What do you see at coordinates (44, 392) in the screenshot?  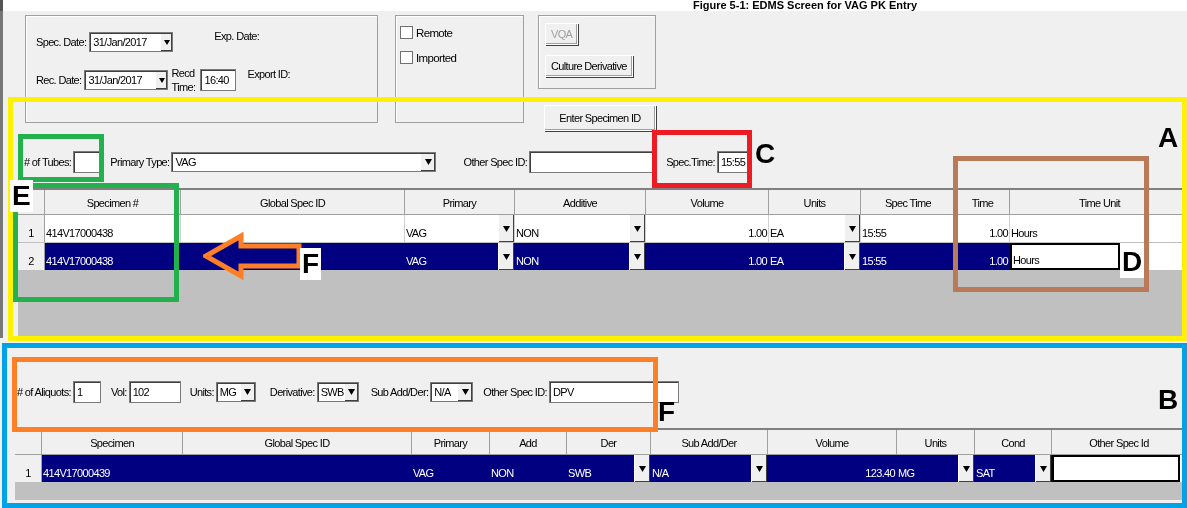 I see `field-label: # of Aliquots:` at bounding box center [44, 392].